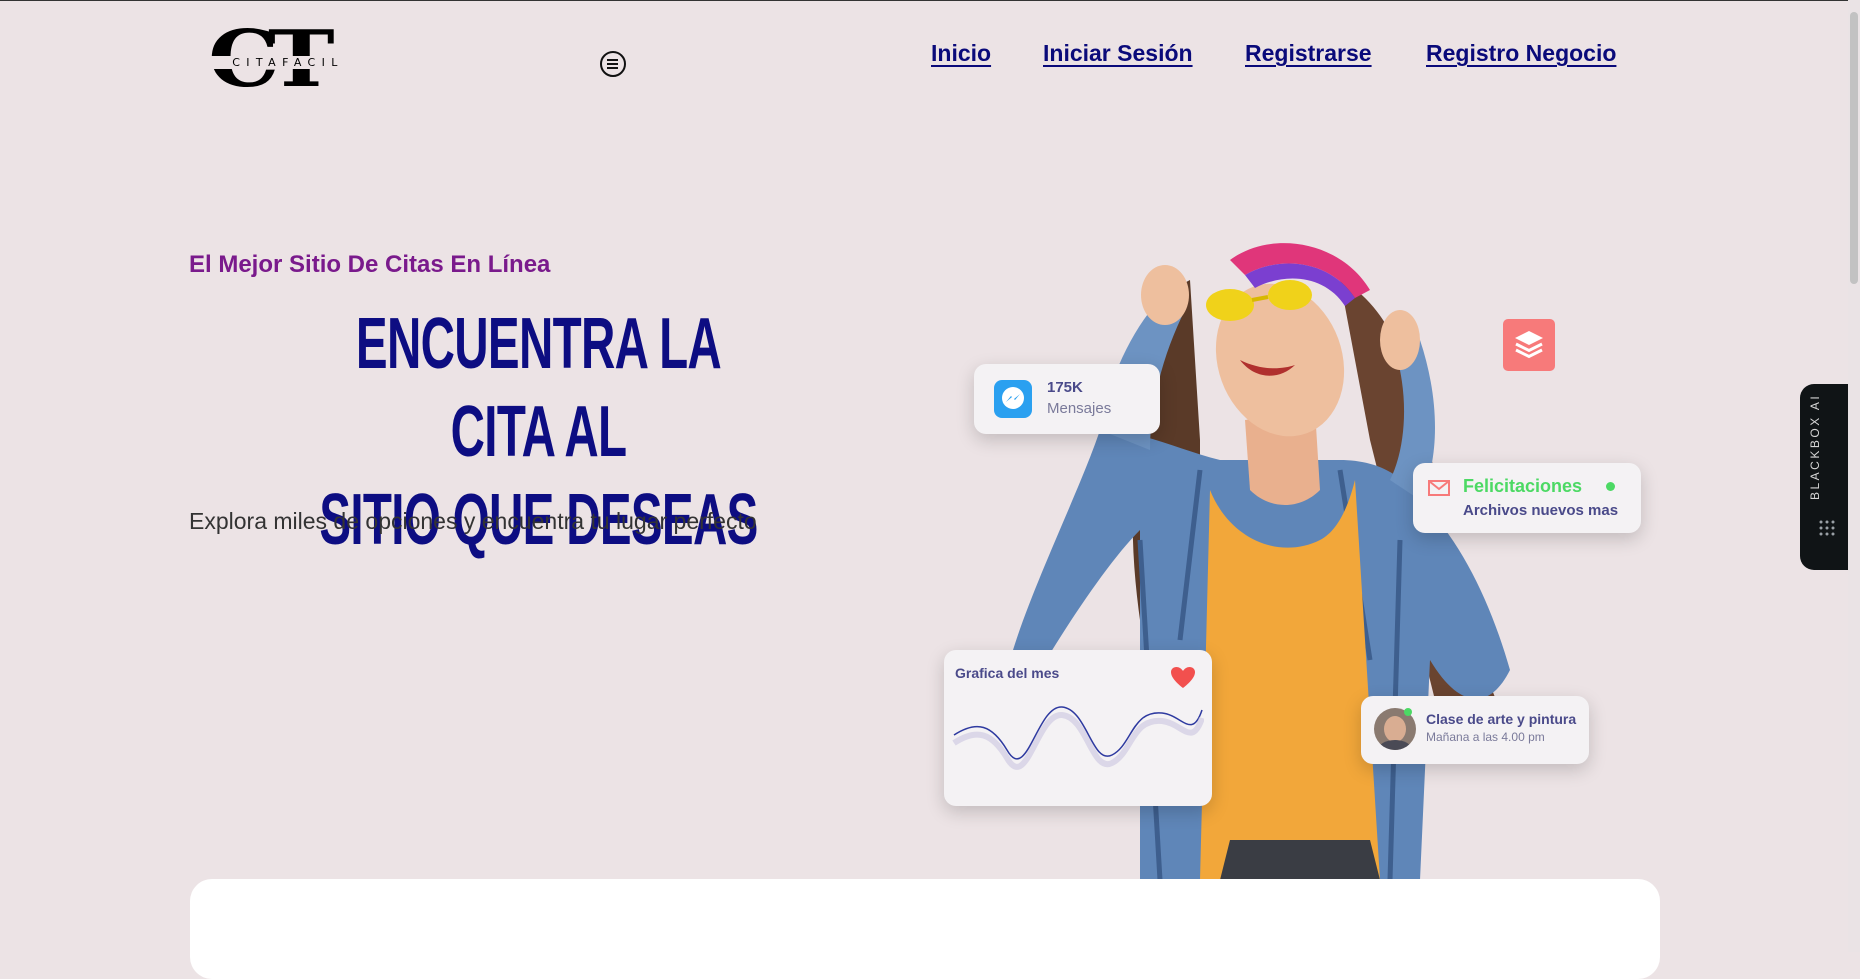 The height and width of the screenshot is (979, 1860). Describe the element at coordinates (1827, 528) in the screenshot. I see `dots-grid-icon` at that location.